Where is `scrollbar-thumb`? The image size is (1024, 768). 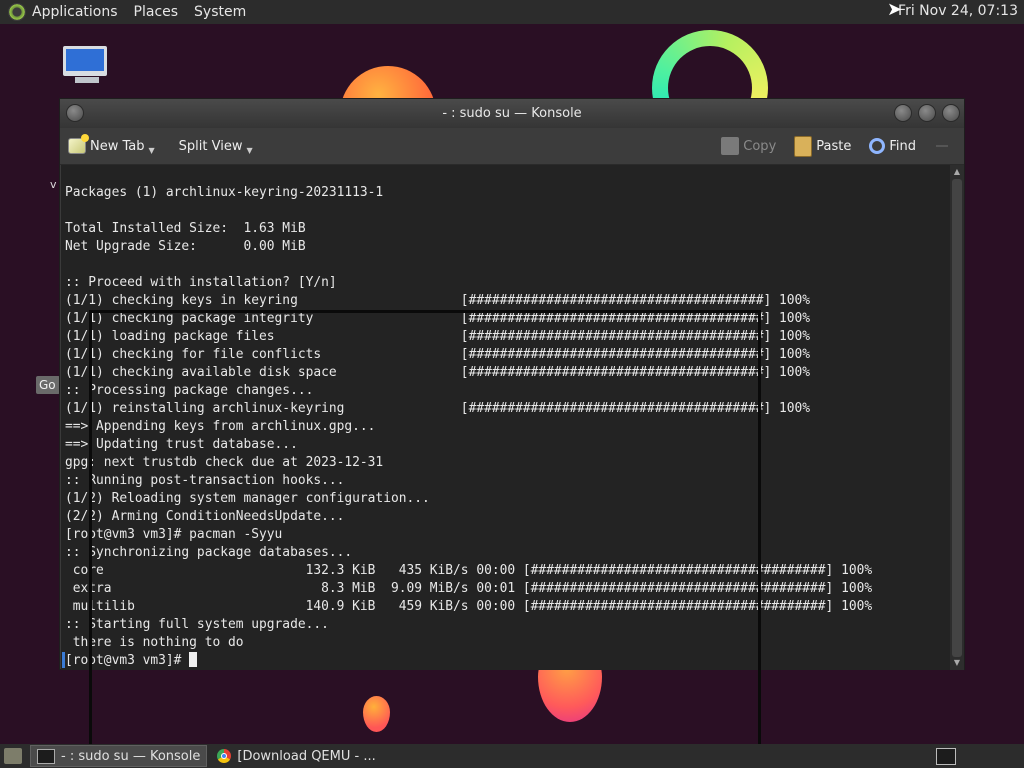
scrollbar-thumb is located at coordinates (957, 418).